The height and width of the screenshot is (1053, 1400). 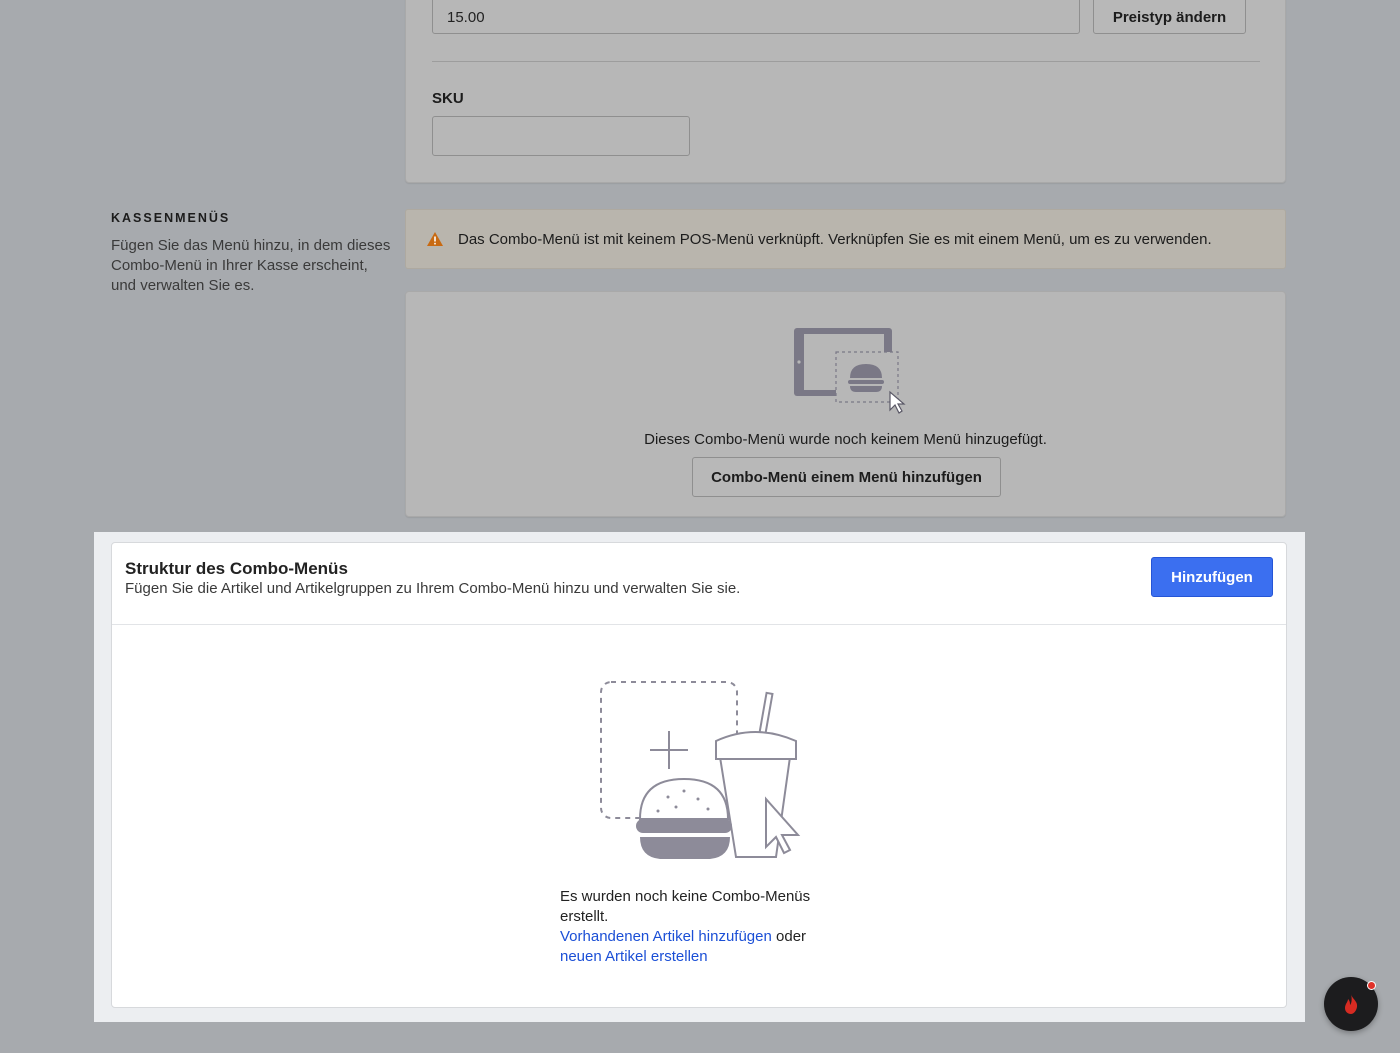 What do you see at coordinates (846, 477) in the screenshot?
I see `add-to-menu-button: Combo-Menü einem Menü hinzufügen` at bounding box center [846, 477].